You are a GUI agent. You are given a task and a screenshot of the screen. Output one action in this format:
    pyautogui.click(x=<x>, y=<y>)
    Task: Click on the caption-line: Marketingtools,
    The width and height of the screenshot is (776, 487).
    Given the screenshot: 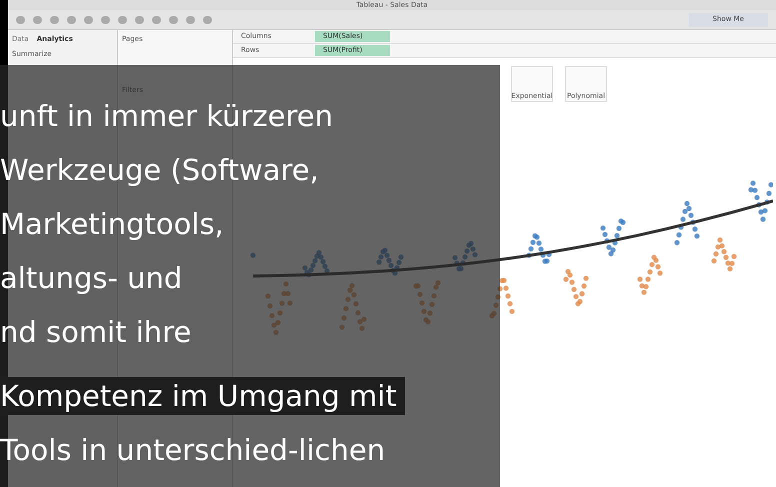 What is the action you would take?
    pyautogui.click(x=112, y=224)
    